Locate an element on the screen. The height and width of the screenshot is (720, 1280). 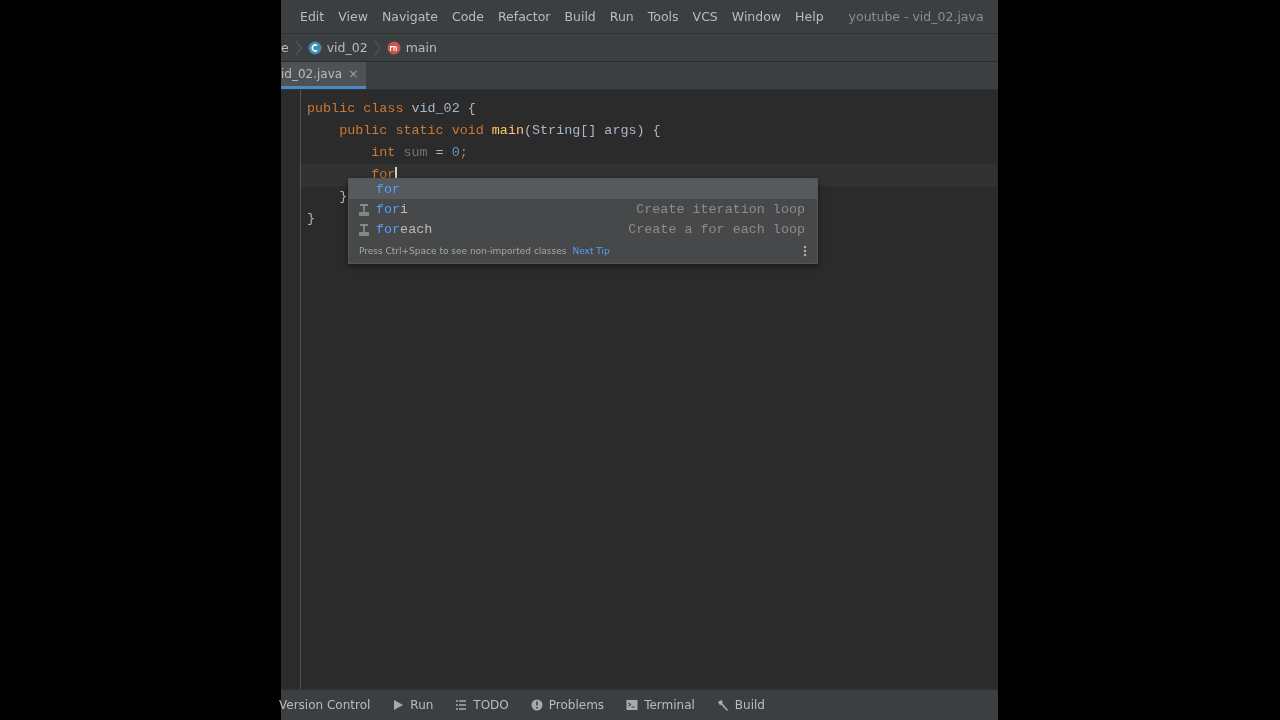
menu-item: Help is located at coordinates (809, 16).